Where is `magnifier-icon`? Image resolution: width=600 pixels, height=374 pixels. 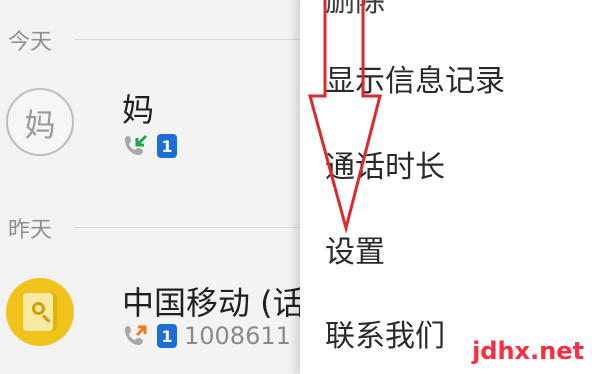 magnifier-icon is located at coordinates (38, 308).